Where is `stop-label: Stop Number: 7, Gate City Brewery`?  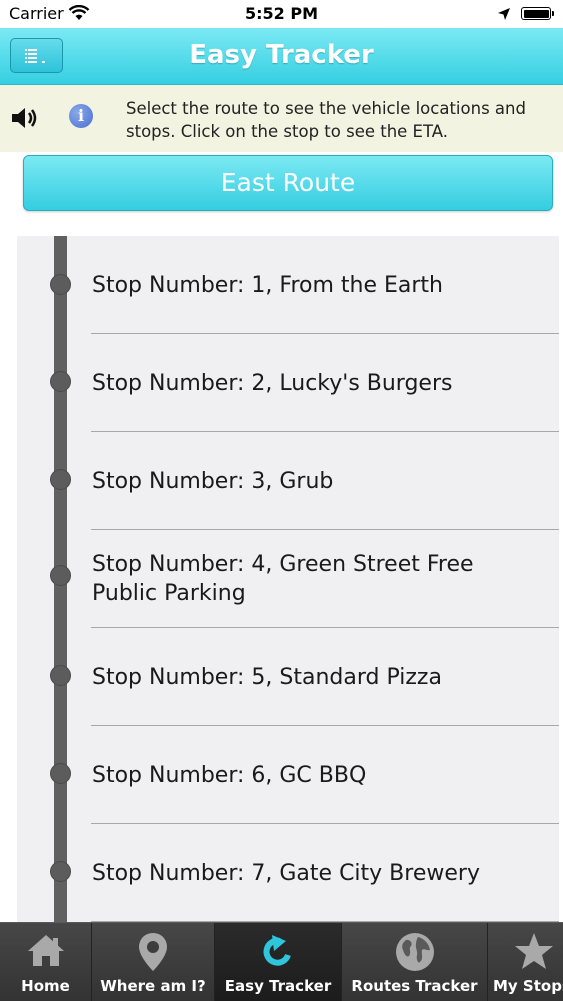
stop-label: Stop Number: 7, Gate City Brewery is located at coordinates (286, 873).